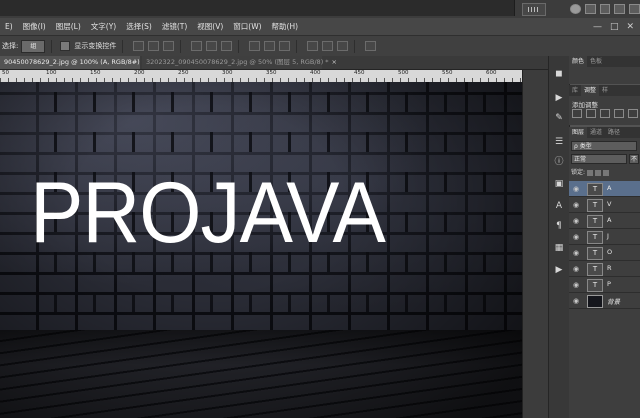  I want to click on tab-swatches: 色板, so click(596, 61).